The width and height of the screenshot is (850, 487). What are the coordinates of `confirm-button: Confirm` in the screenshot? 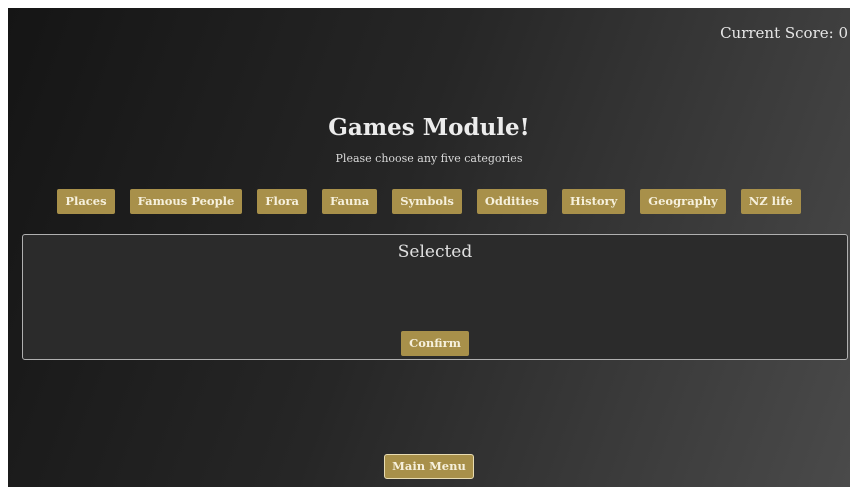 It's located at (435, 343).